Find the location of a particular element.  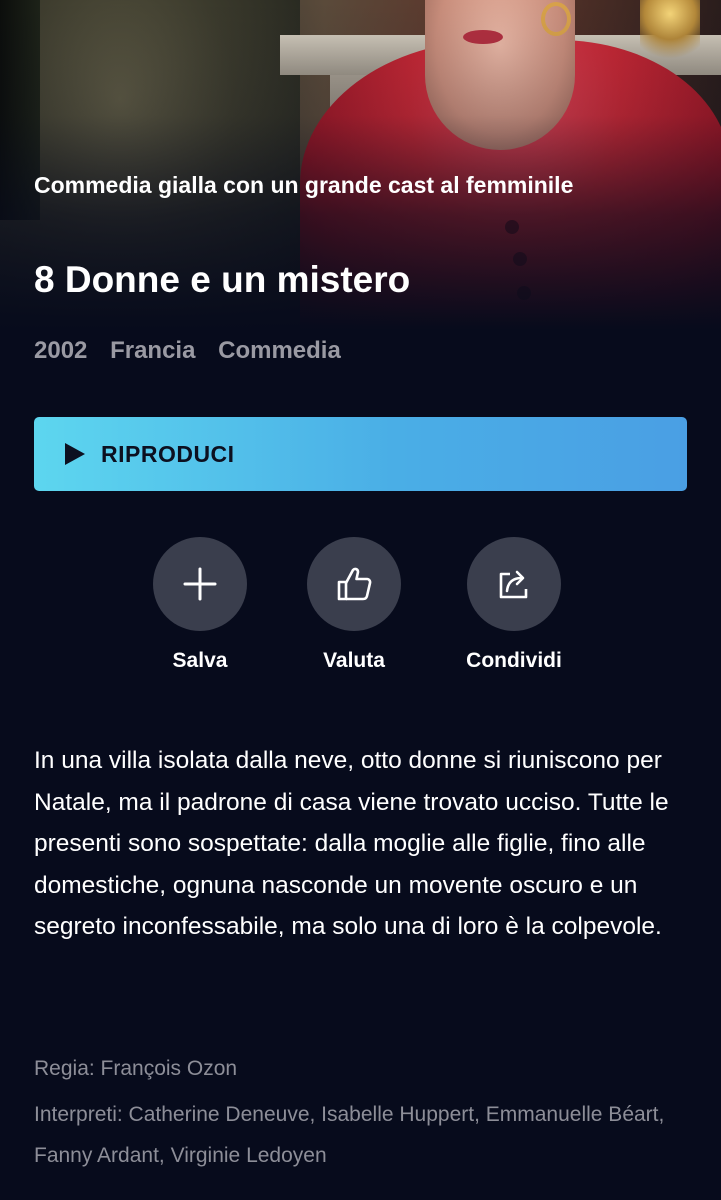

play-icon is located at coordinates (75, 454).